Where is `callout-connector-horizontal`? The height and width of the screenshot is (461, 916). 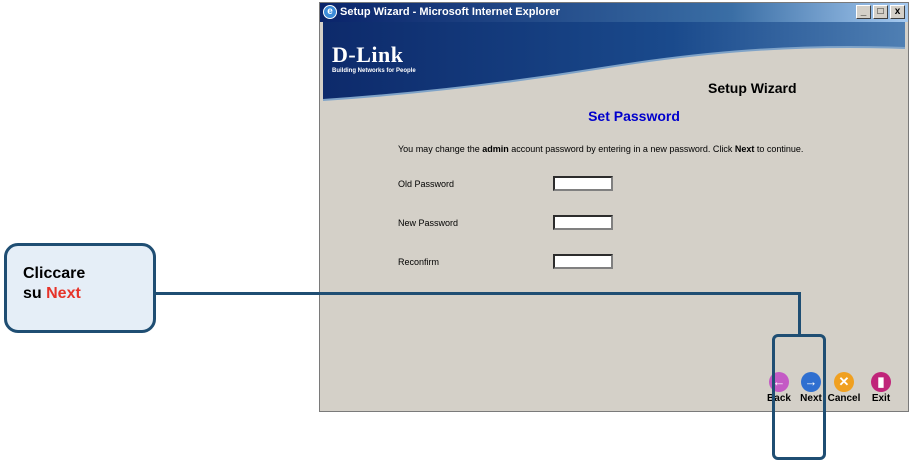 callout-connector-horizontal is located at coordinates (477, 293).